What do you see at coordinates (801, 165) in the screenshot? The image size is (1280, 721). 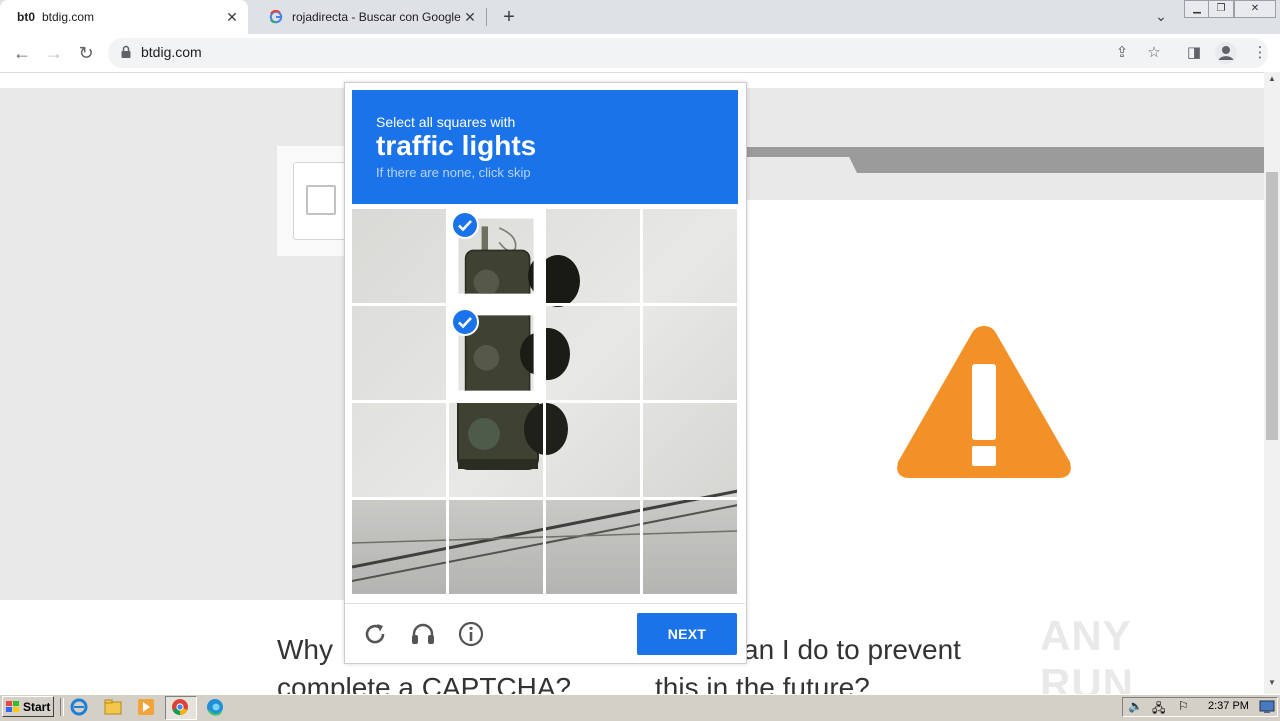 I see `browser-illustration-tab` at bounding box center [801, 165].